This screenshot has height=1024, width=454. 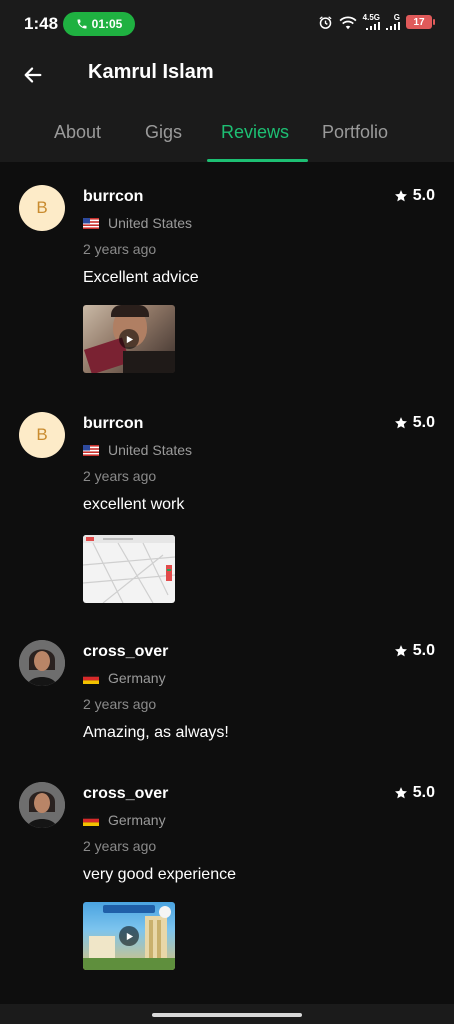 What do you see at coordinates (371, 17) in the screenshot?
I see `network-label-4g: 4.5G` at bounding box center [371, 17].